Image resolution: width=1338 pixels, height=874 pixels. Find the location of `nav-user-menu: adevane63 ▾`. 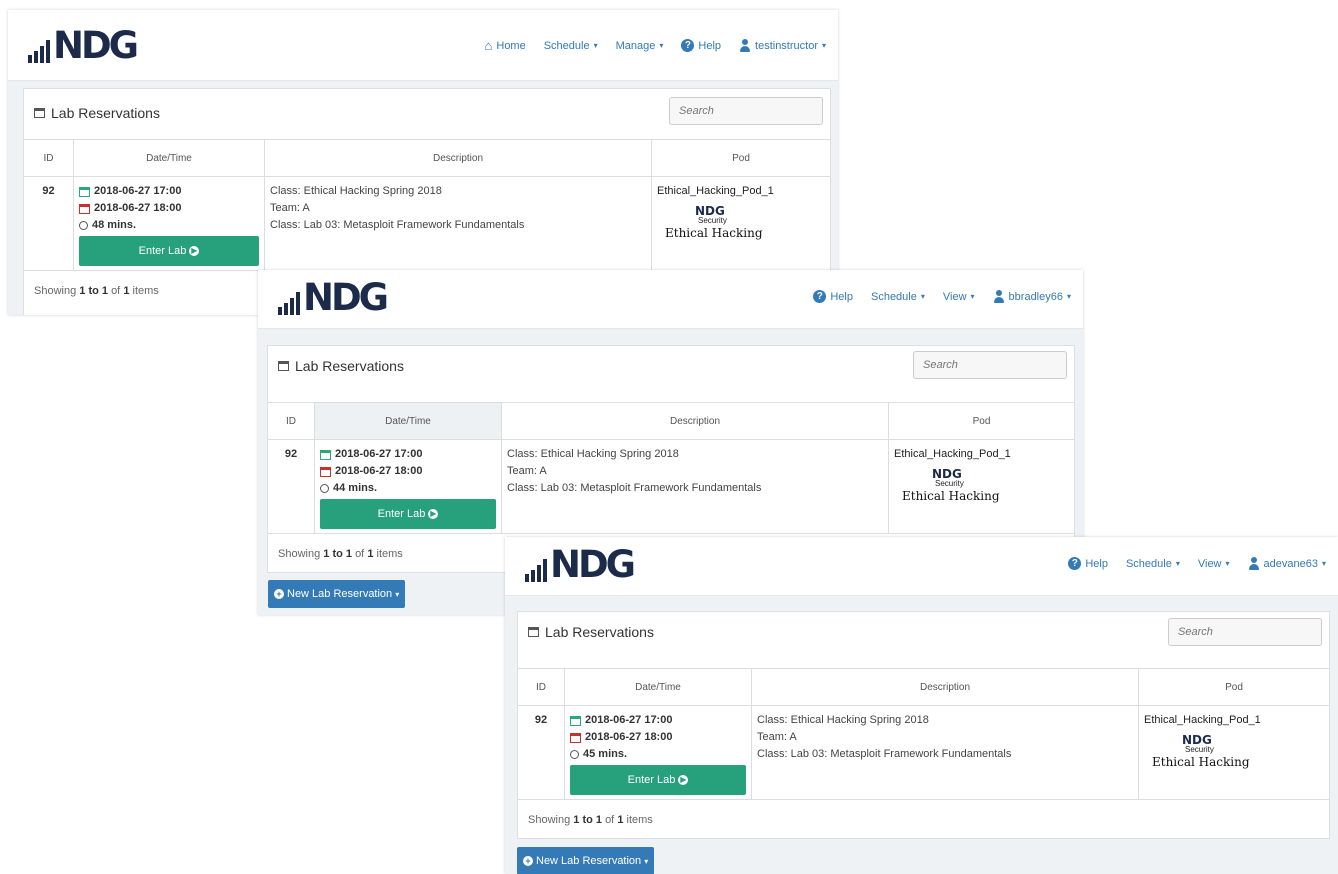

nav-user-menu: adevane63 ▾ is located at coordinates (1287, 563).